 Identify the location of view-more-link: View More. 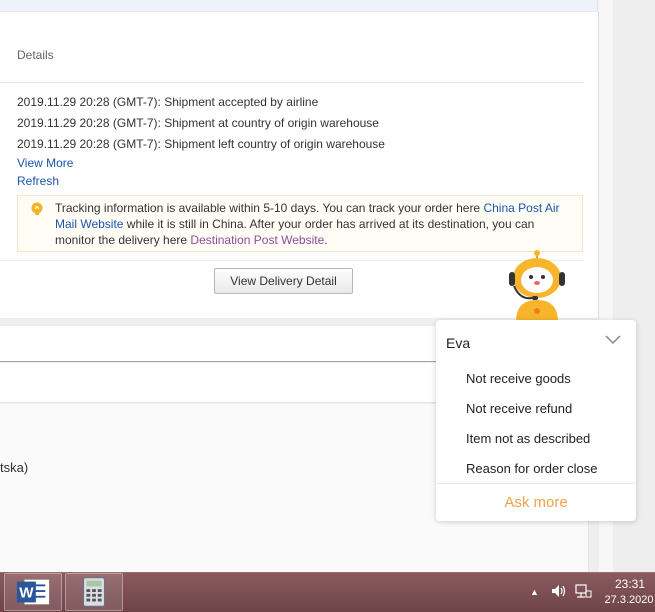
(45, 163).